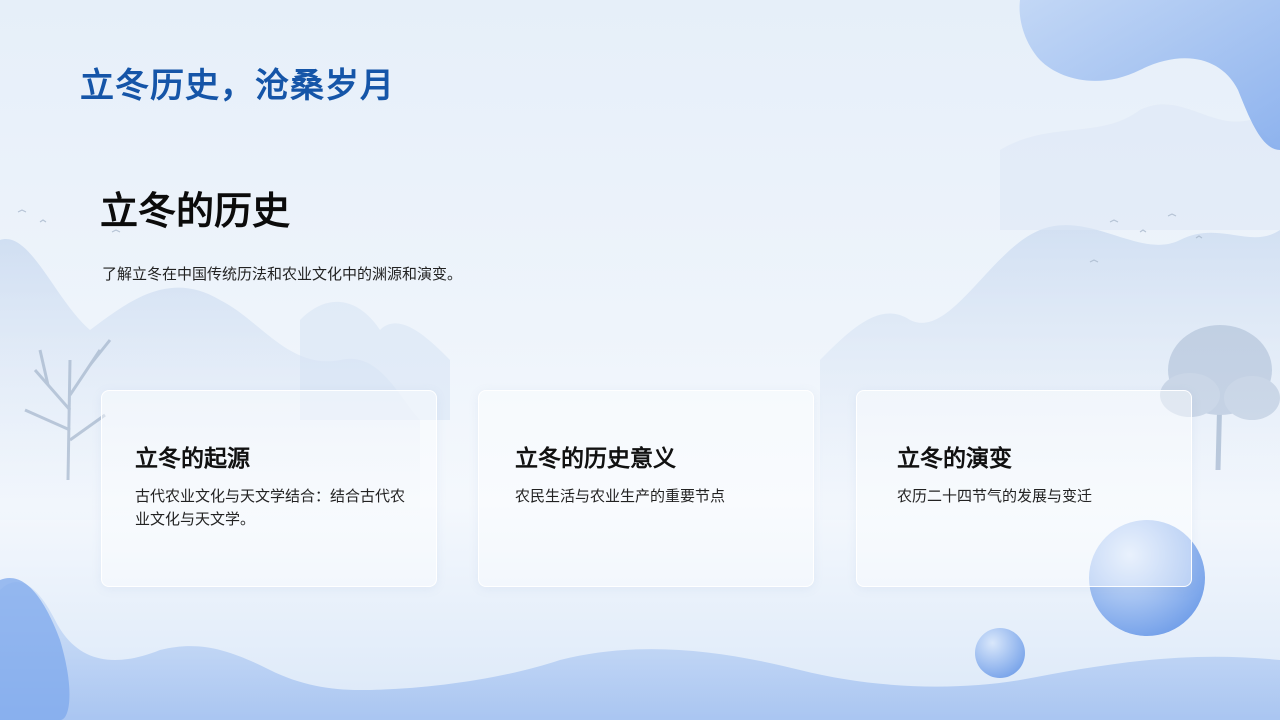 Image resolution: width=1280 pixels, height=720 pixels. I want to click on decorative-bottom-left-blob, so click(35, 649).